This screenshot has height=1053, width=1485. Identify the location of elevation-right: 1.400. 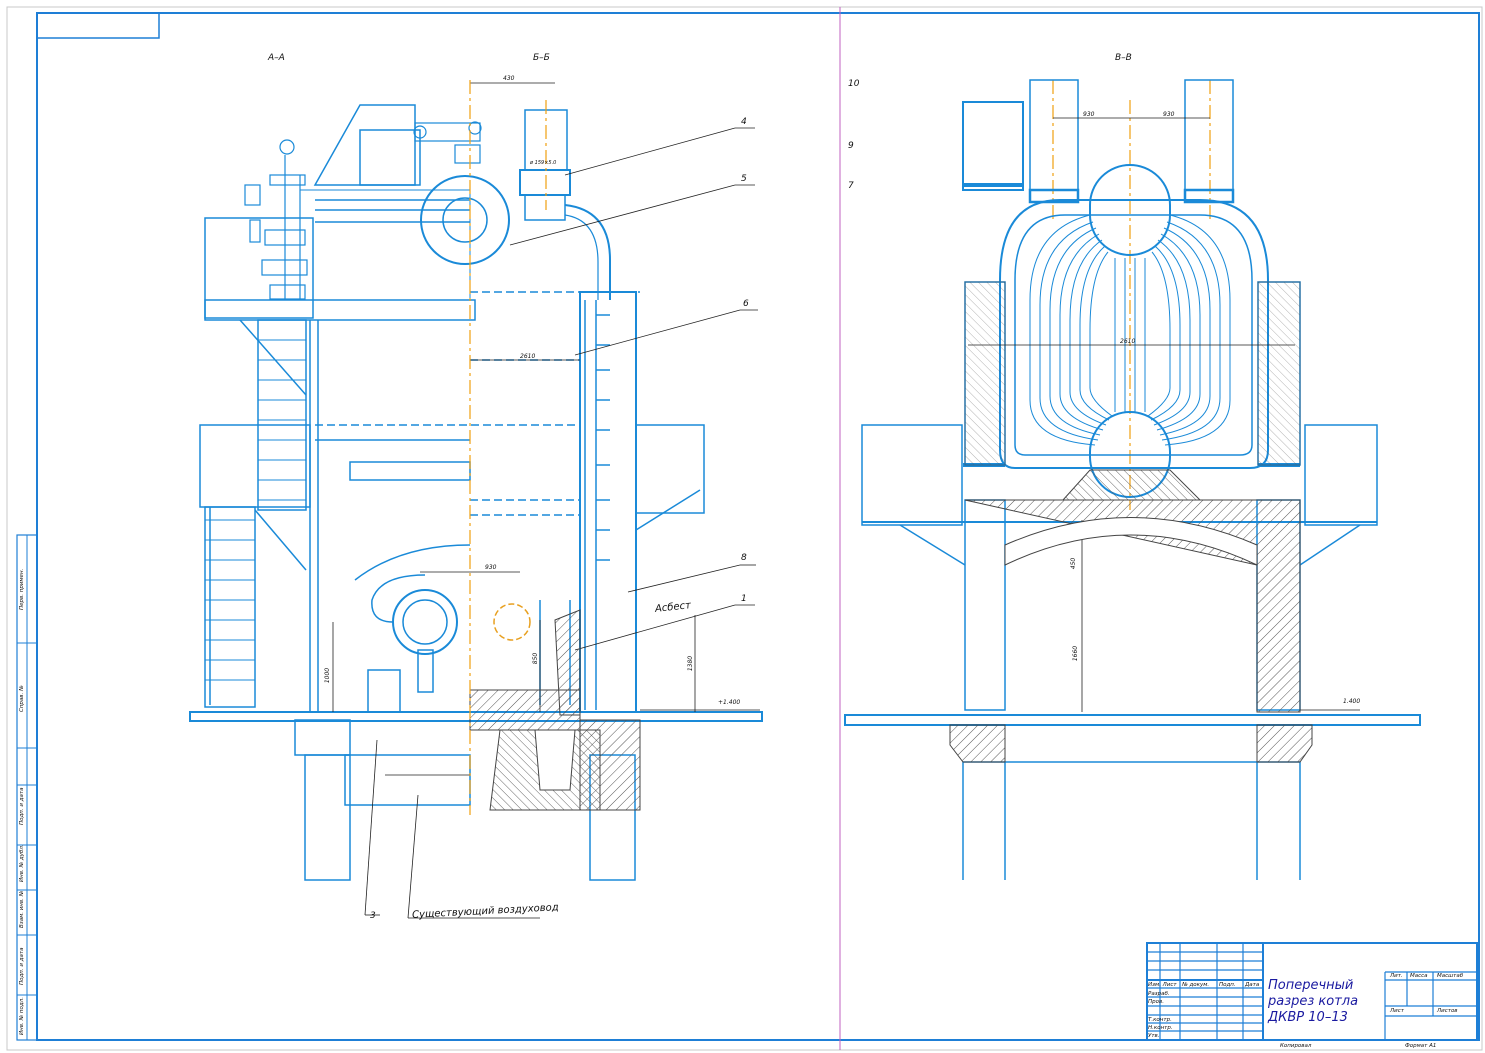
(1352, 701).